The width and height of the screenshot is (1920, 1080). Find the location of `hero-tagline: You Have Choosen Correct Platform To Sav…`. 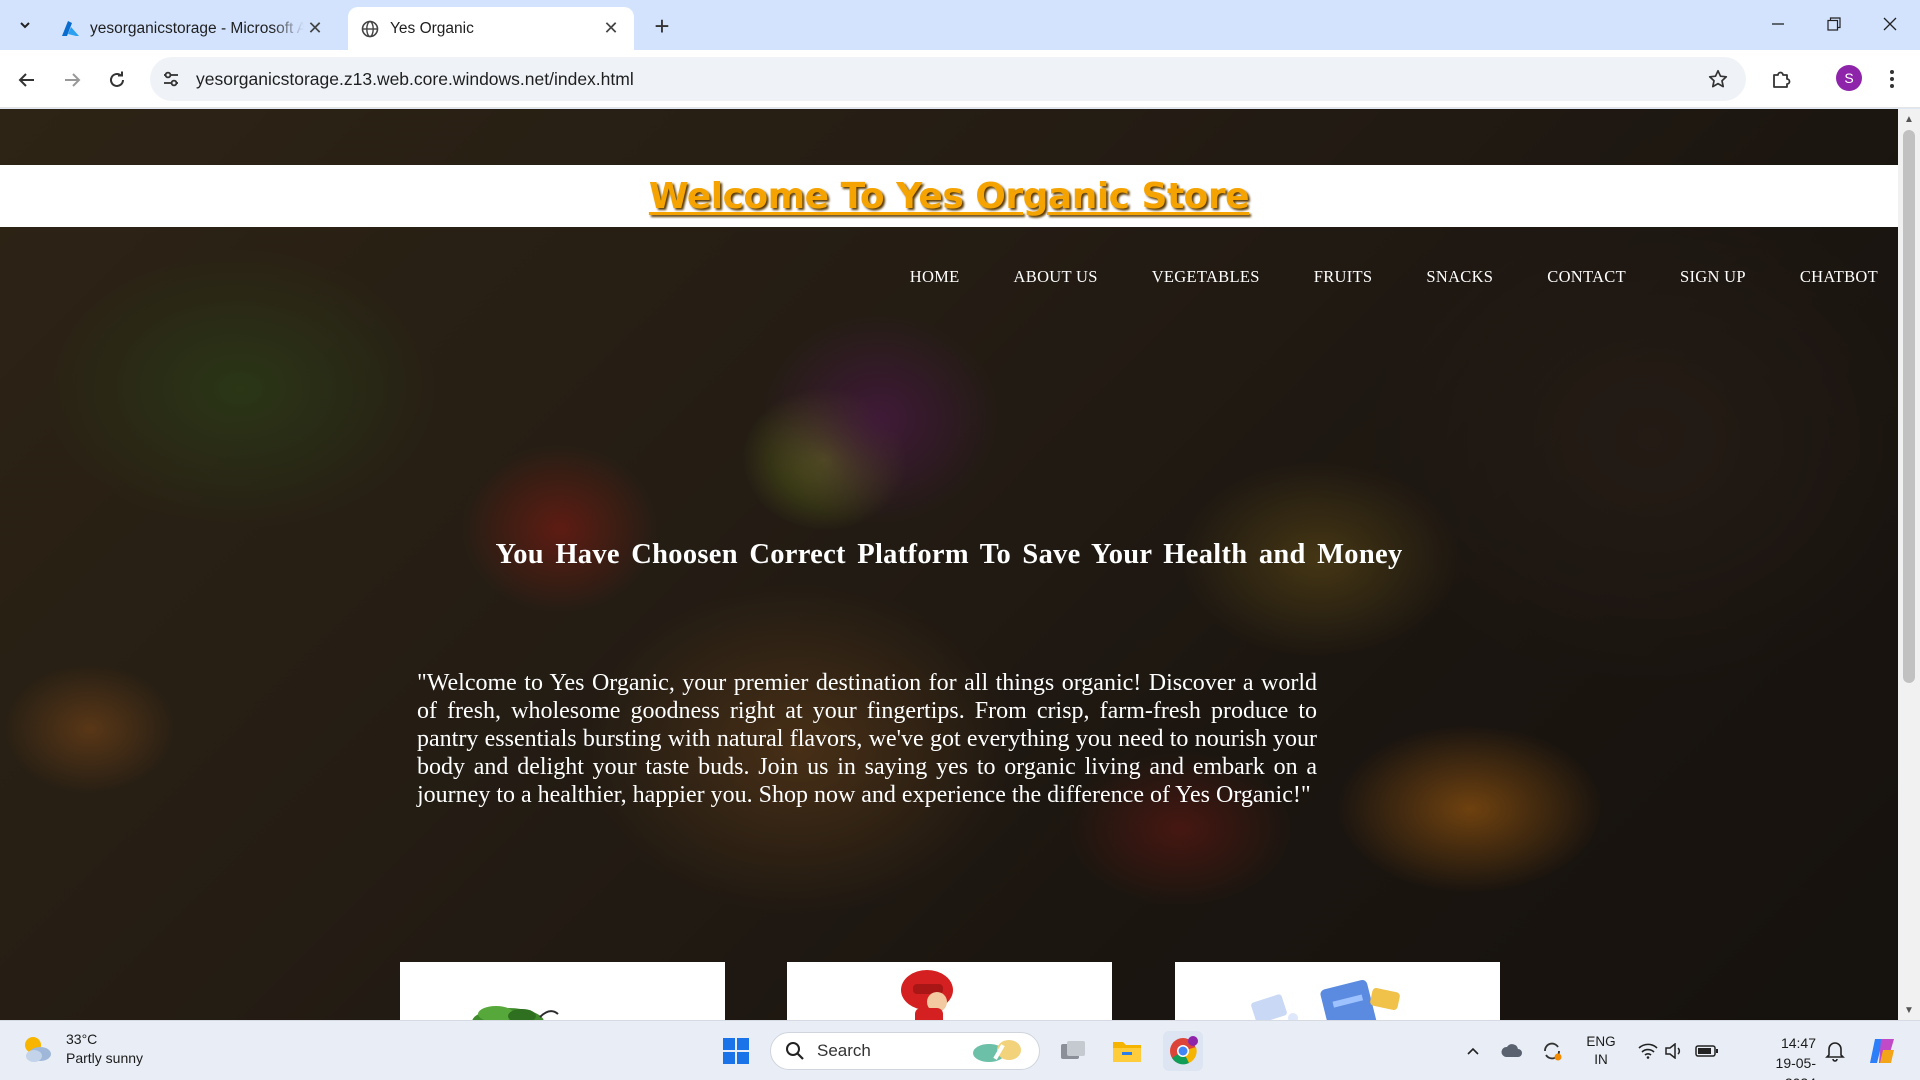

hero-tagline: You Have Choosen Correct Platform To Sav… is located at coordinates (949, 554).